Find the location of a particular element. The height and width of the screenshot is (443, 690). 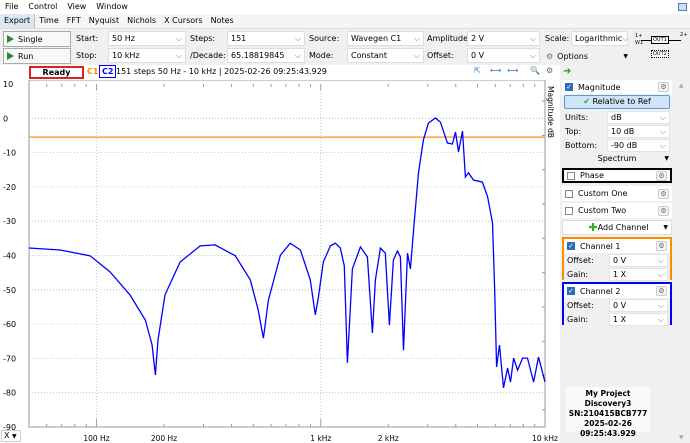

tab-nyquist: Nyquist is located at coordinates (104, 21).